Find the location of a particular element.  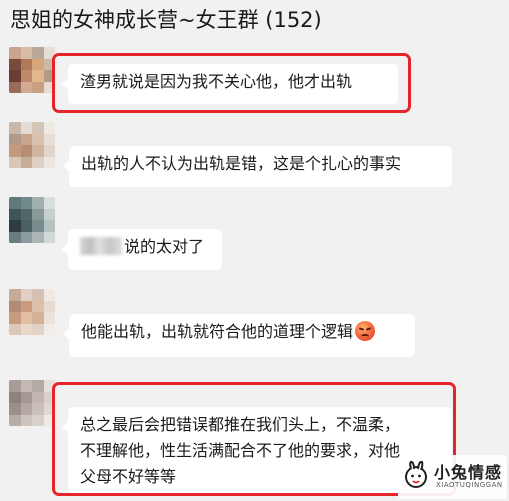

redacted-mention is located at coordinates (101, 246).